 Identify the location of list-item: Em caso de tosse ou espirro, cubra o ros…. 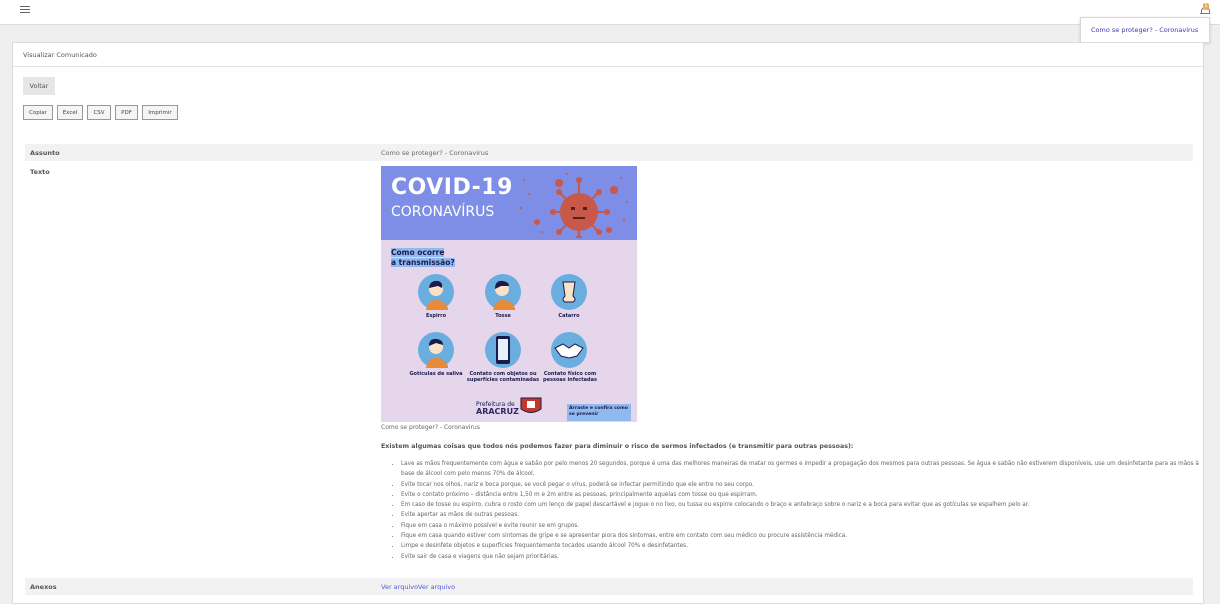
(801, 505).